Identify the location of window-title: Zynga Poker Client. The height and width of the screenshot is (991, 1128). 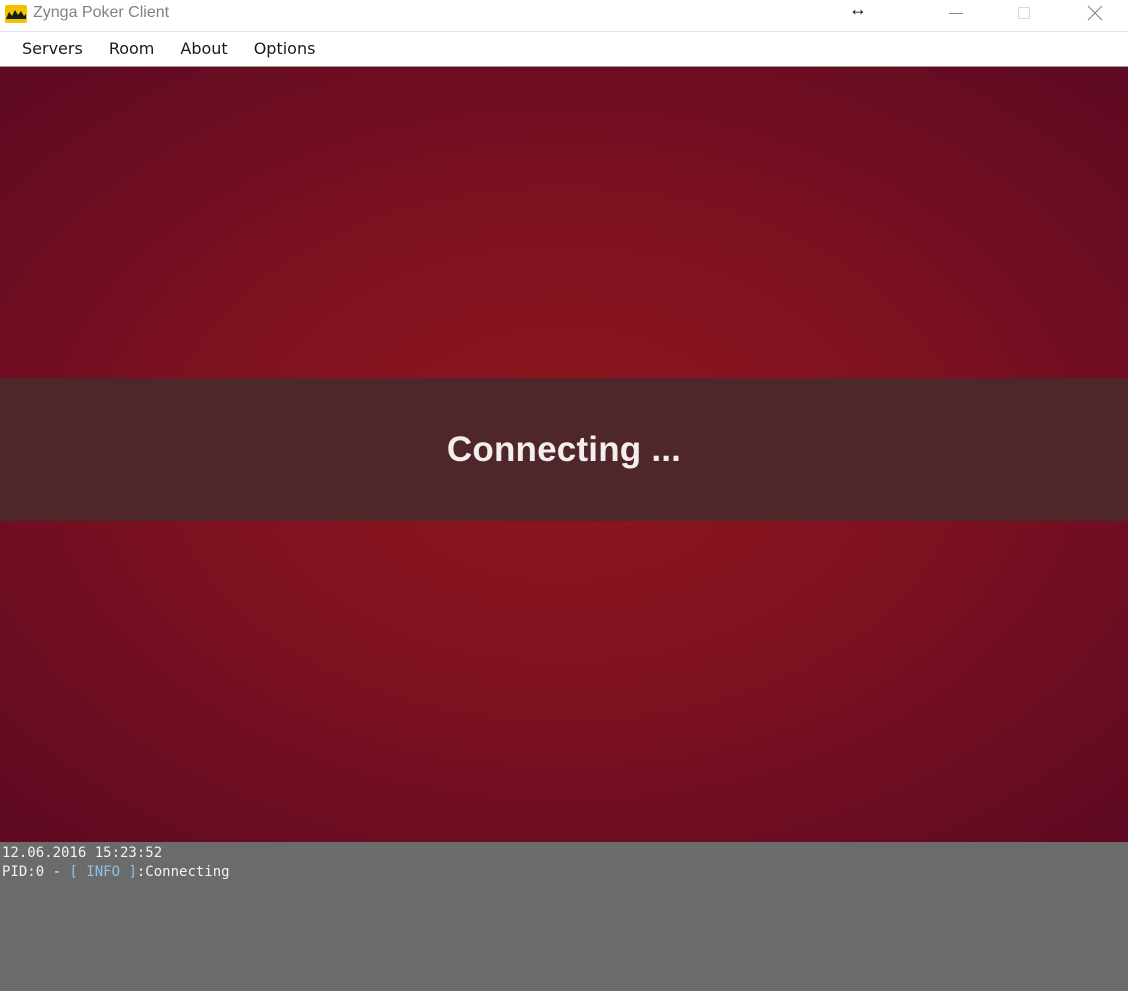
(101, 12).